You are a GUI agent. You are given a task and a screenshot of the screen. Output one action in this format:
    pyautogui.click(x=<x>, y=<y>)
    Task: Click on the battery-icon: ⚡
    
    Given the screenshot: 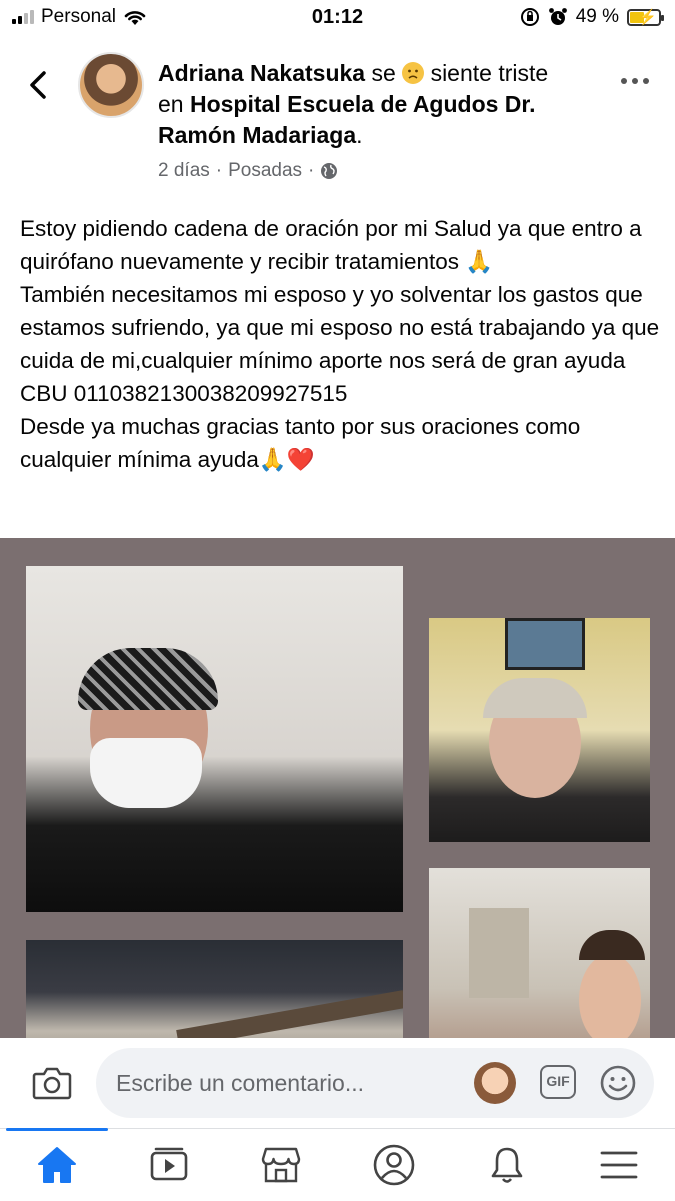 What is the action you would take?
    pyautogui.click(x=645, y=17)
    